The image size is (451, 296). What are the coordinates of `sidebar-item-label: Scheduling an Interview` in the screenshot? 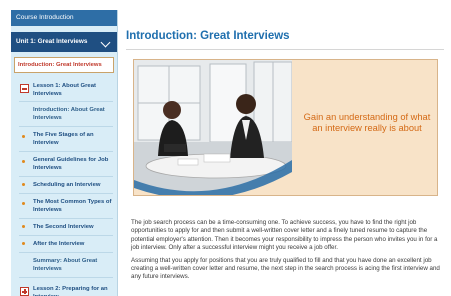 It's located at (67, 185).